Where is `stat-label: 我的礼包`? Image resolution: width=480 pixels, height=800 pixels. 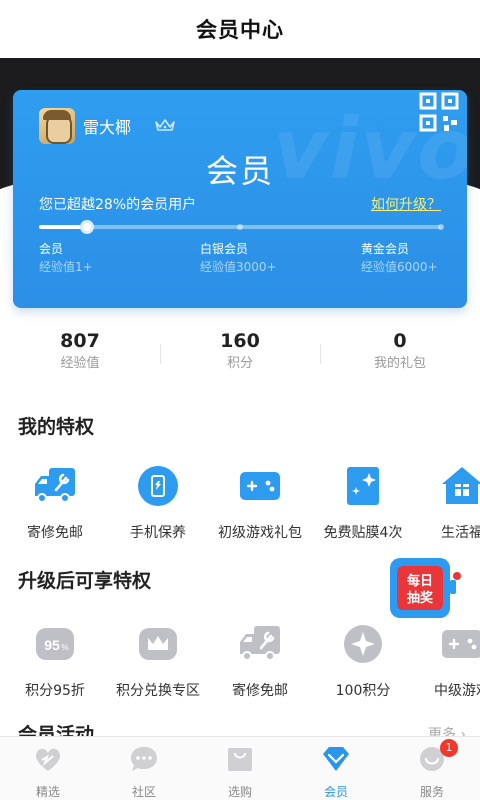
stat-label: 我的礼包 is located at coordinates (399, 363).